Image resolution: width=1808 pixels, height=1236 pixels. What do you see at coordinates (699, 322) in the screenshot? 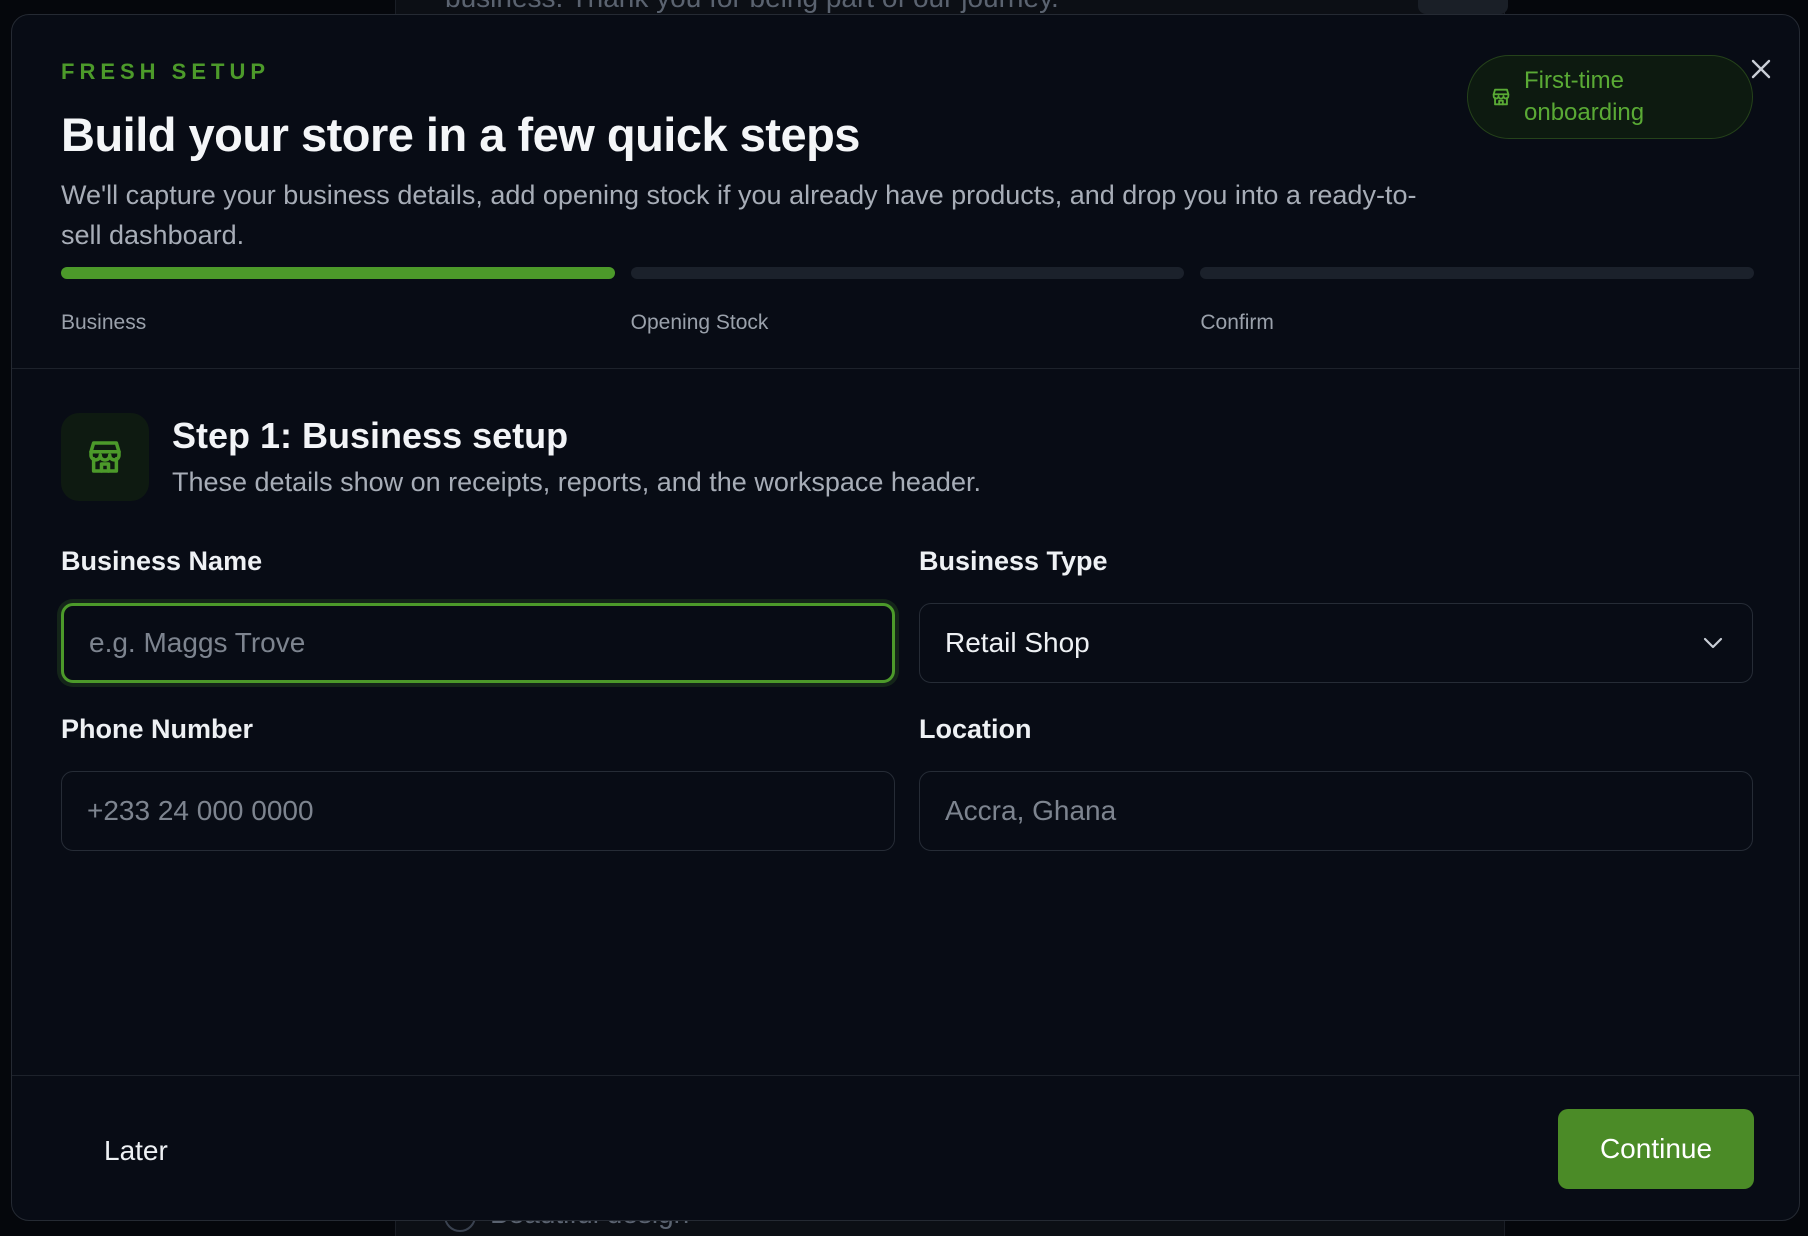
I see `step-label-opening-stock: Opening Stock` at bounding box center [699, 322].